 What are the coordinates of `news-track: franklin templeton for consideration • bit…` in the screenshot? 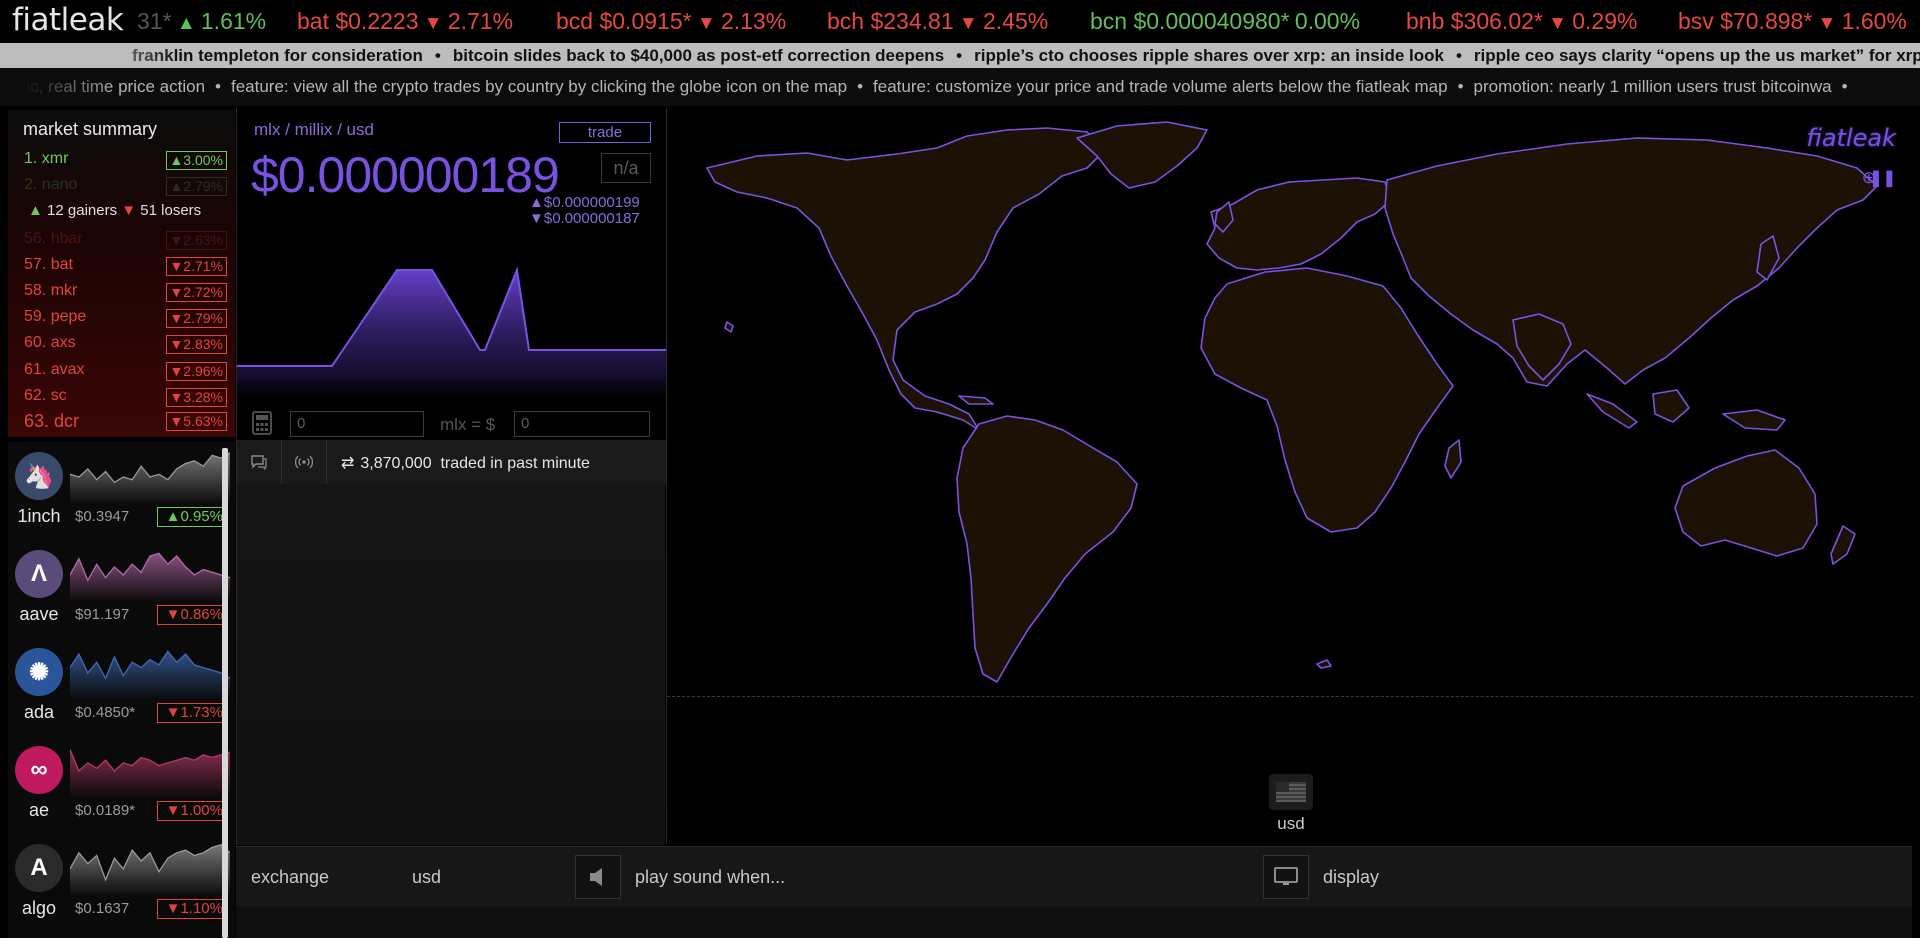 It's located at (1026, 56).